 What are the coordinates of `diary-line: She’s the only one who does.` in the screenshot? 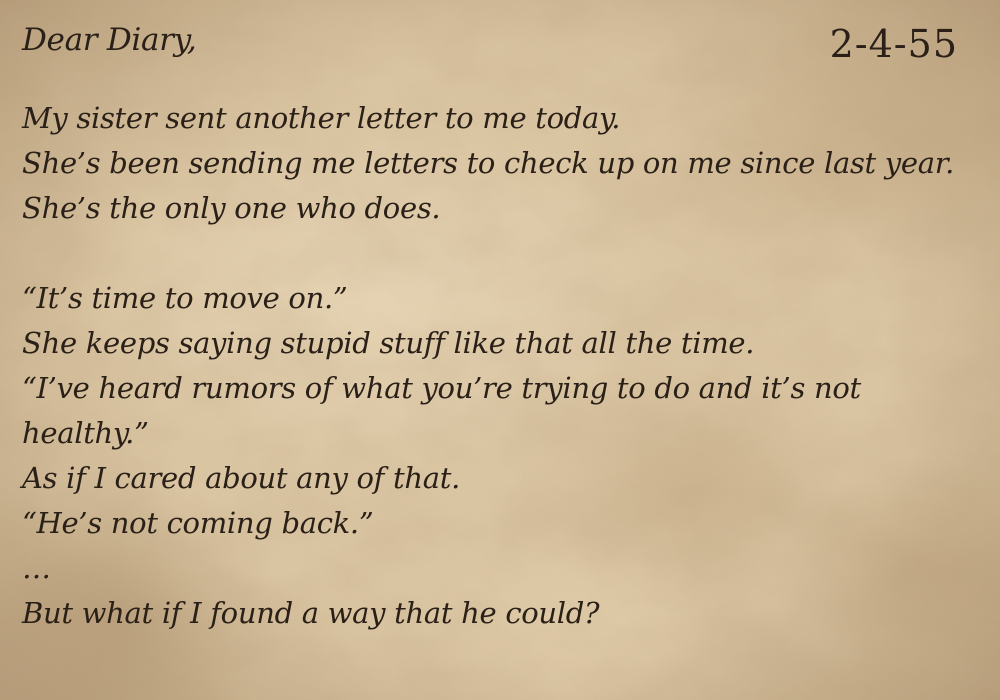 It's located at (231, 208).